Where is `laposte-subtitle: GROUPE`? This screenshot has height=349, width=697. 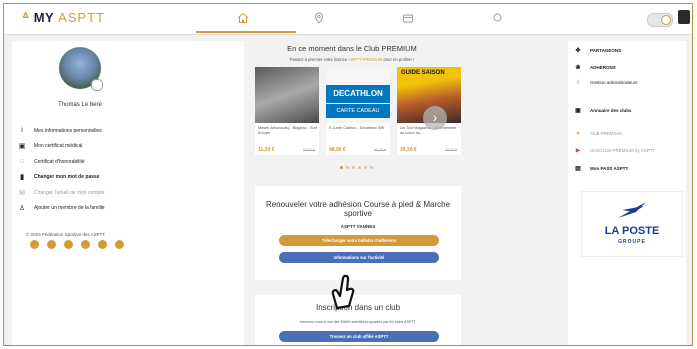
laposte-subtitle: GROUPE is located at coordinates (632, 242).